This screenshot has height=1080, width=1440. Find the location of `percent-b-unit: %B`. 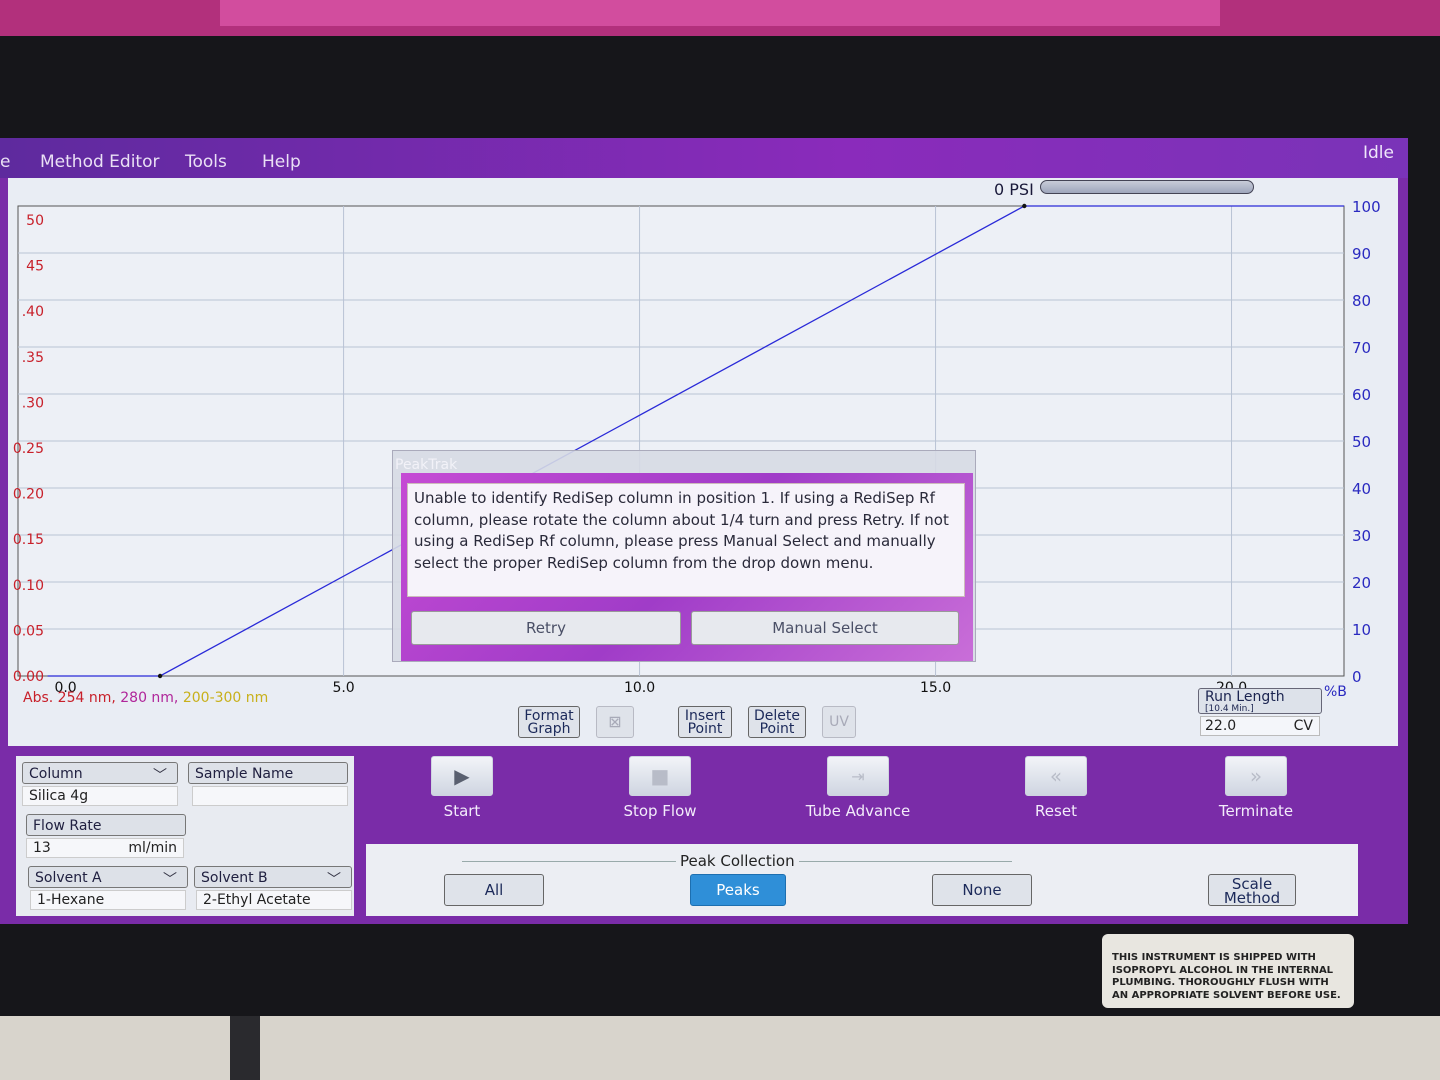

percent-b-unit: %B is located at coordinates (1335, 692).